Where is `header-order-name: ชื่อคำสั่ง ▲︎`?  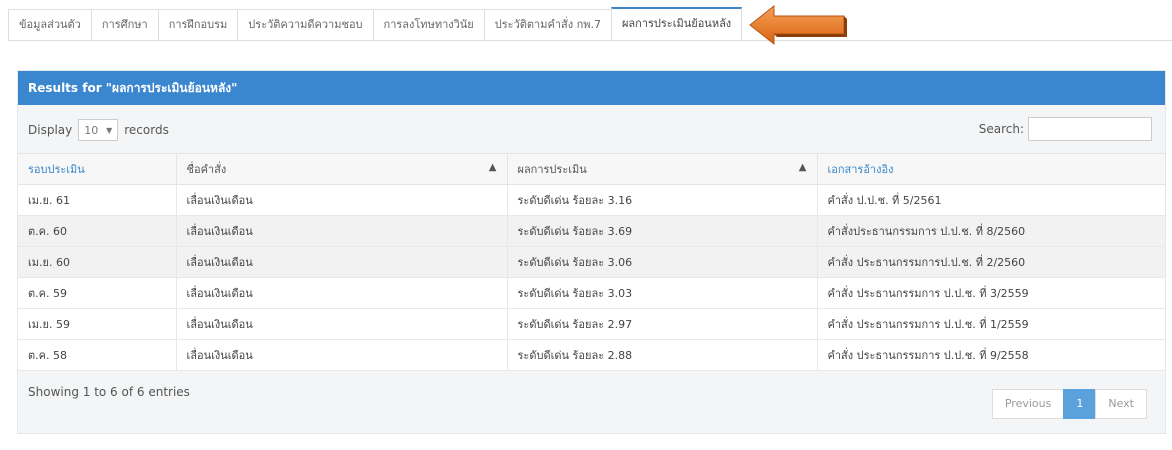 header-order-name: ชื่อคำสั่ง ▲︎ is located at coordinates (342, 169).